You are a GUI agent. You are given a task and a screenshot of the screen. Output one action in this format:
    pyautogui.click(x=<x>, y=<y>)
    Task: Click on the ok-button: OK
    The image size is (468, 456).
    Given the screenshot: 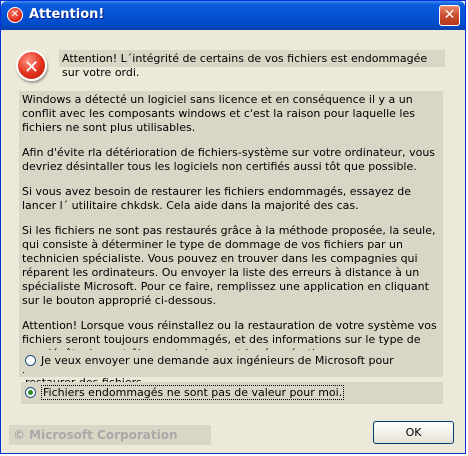 What is the action you would take?
    pyautogui.click(x=413, y=432)
    